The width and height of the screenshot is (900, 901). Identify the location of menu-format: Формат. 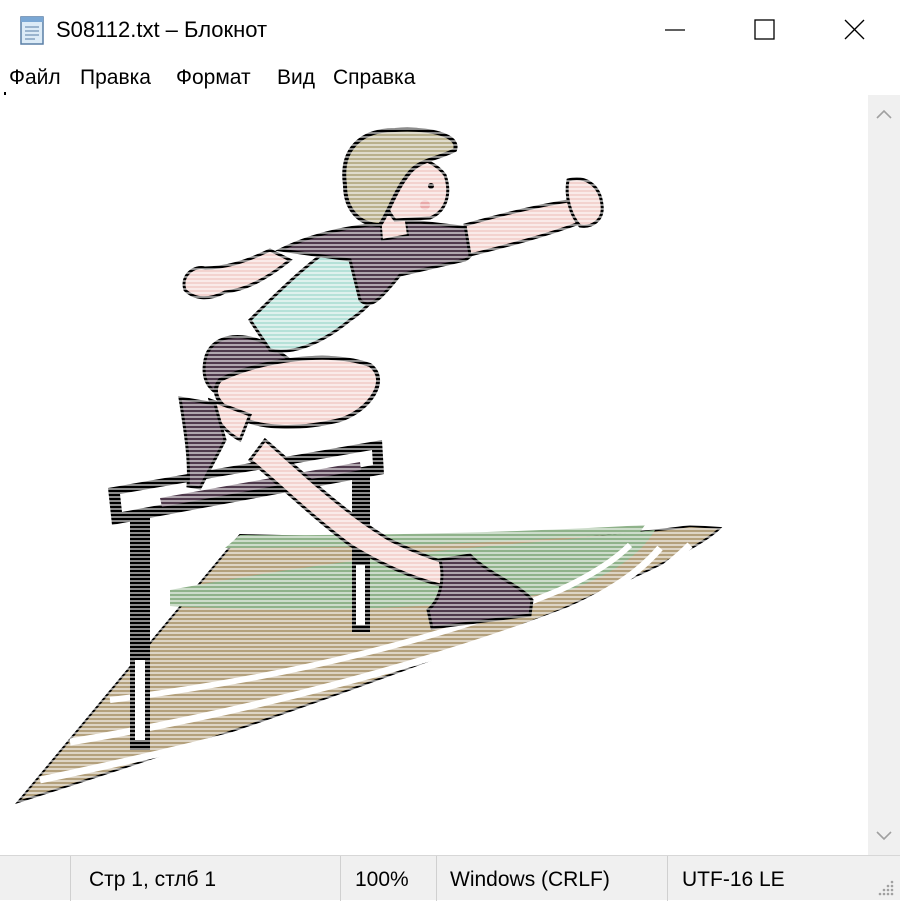
(213, 78).